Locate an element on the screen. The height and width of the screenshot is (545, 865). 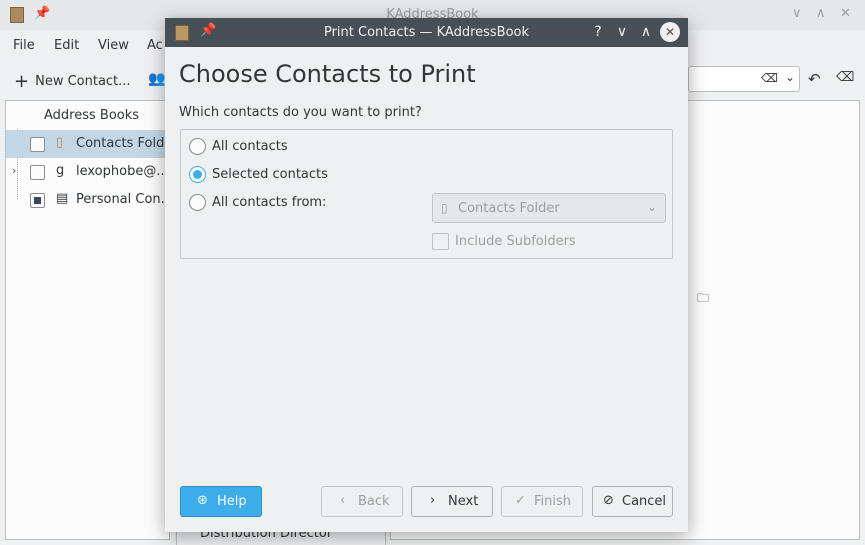
chevron-left-icon: ‹ is located at coordinates (343, 500).